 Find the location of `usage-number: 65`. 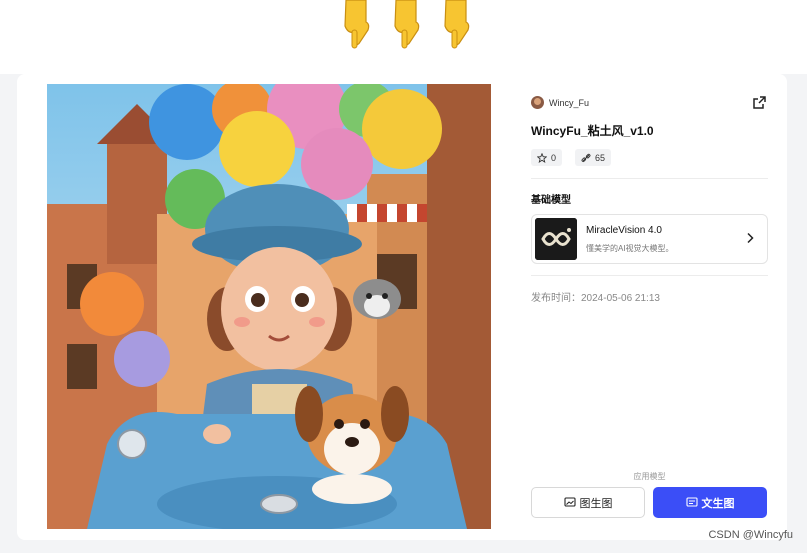

usage-number: 65 is located at coordinates (600, 157).